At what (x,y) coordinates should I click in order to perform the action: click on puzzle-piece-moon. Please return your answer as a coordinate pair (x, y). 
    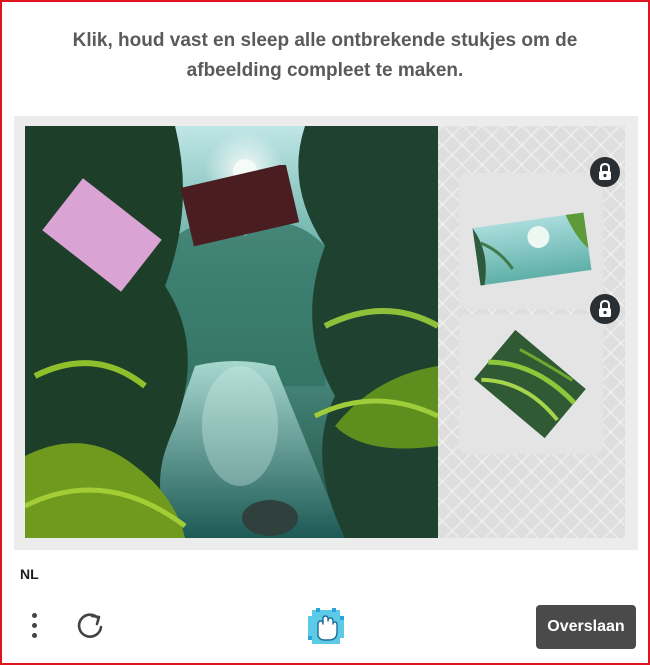
    Looking at the image, I should click on (531, 247).